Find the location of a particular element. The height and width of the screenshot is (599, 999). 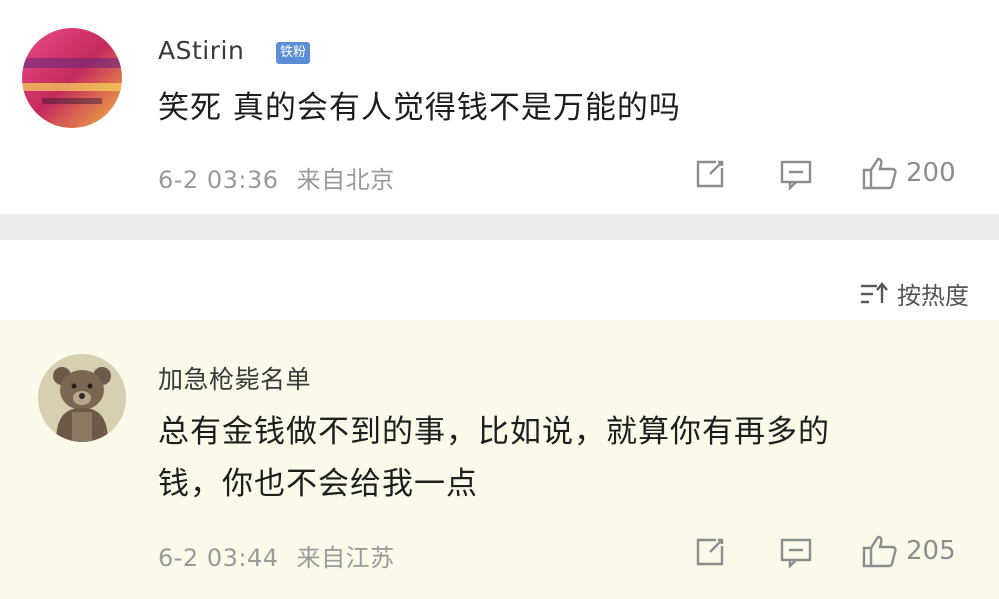

username: AStirin is located at coordinates (201, 50).